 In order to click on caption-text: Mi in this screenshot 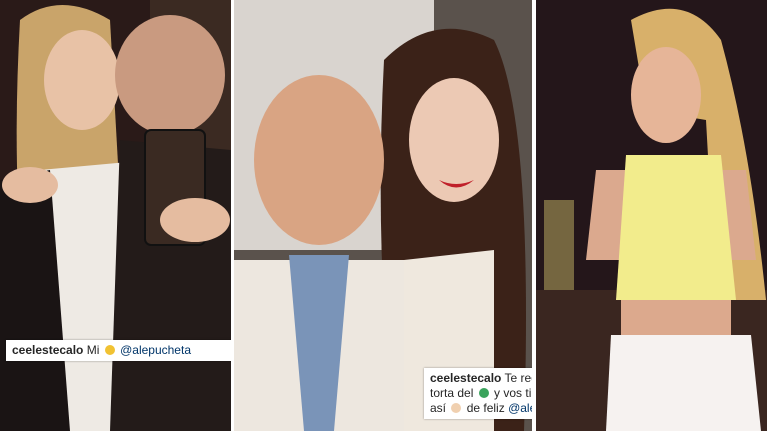, I will do `click(93, 350)`.